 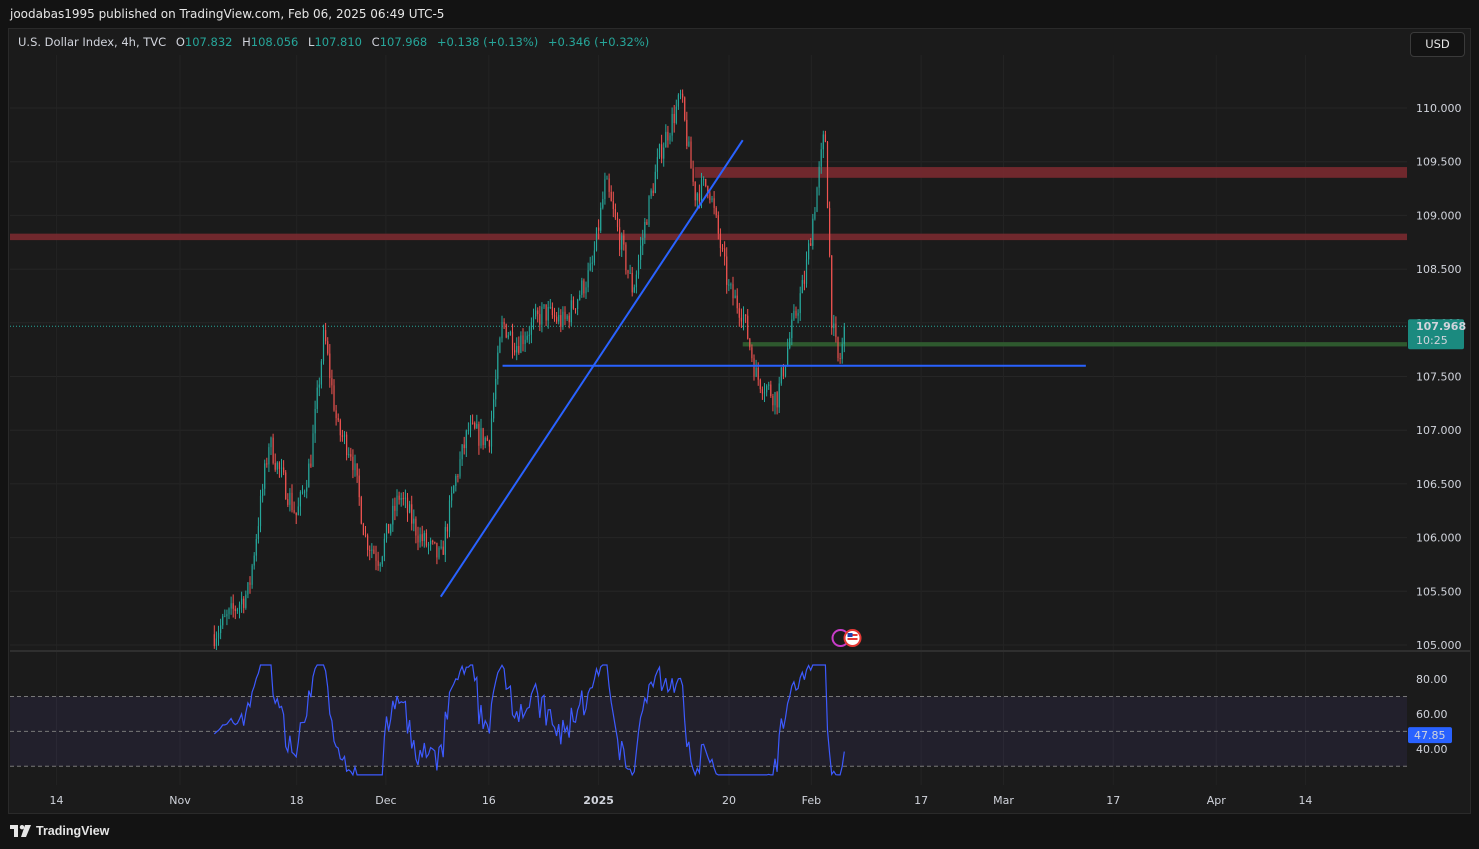 I want to click on high-value: 108.056, so click(x=274, y=42).